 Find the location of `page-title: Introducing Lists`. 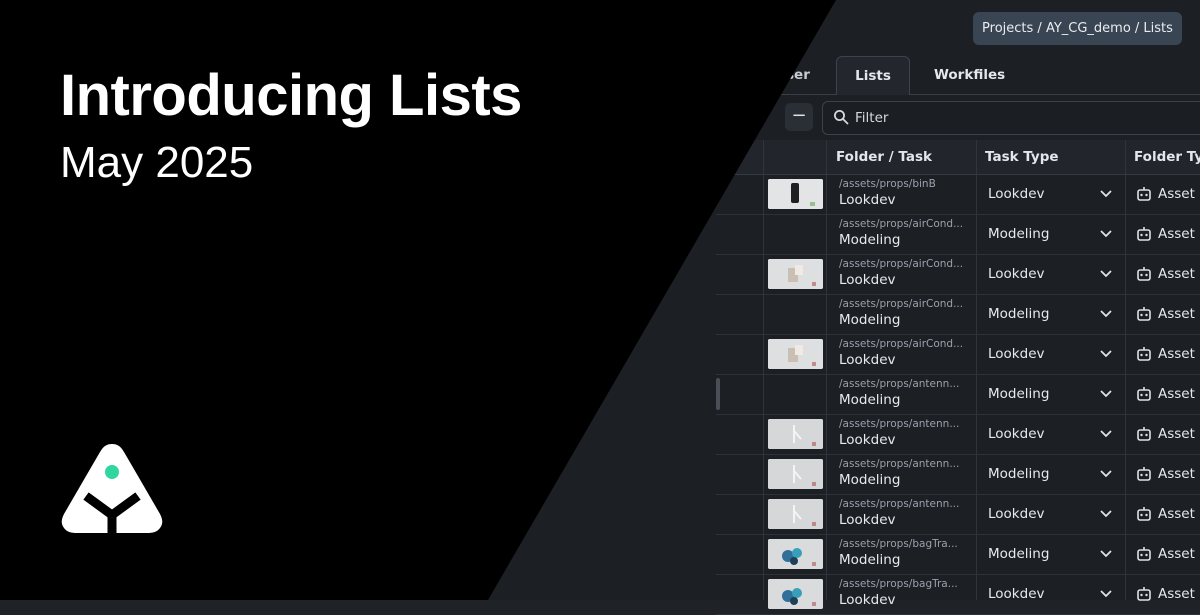

page-title: Introducing Lists is located at coordinates (291, 95).